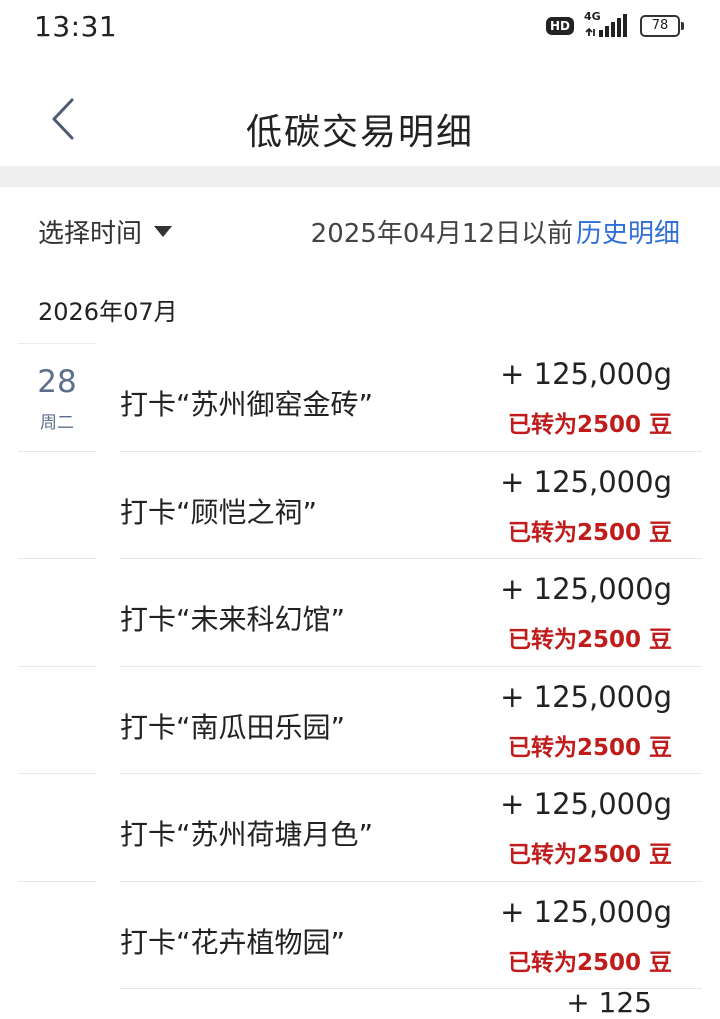  What do you see at coordinates (247, 834) in the screenshot?
I see `record-title: 打卡“苏州荷塘月色”` at bounding box center [247, 834].